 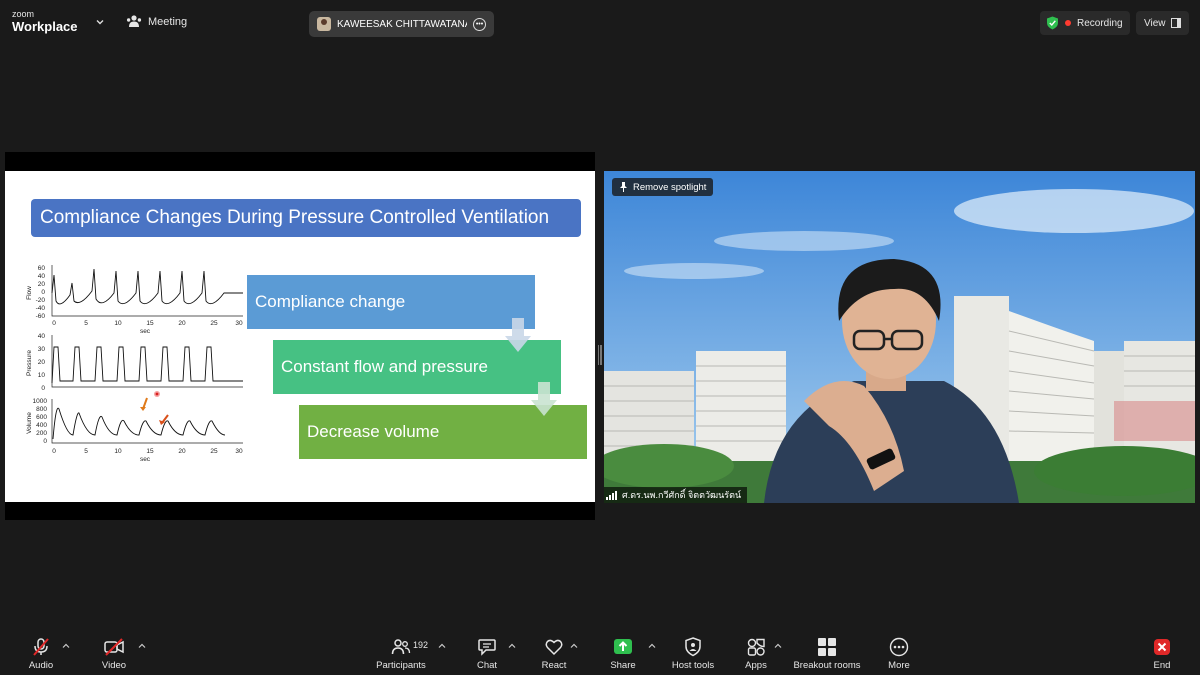 I want to click on meeting-info-button: Meeting, so click(x=156, y=21).